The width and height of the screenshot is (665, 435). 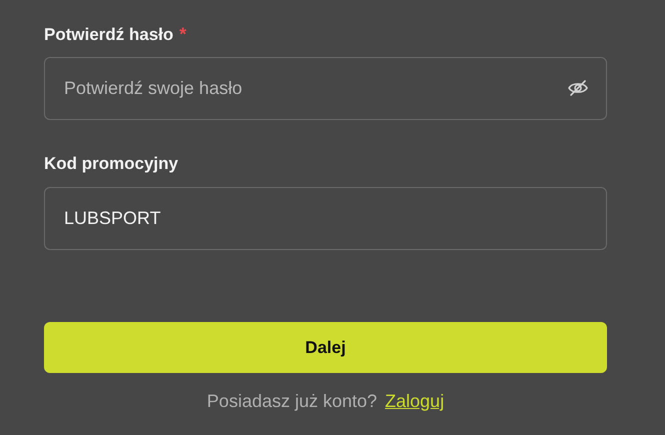 I want to click on required-mark: *, so click(x=182, y=34).